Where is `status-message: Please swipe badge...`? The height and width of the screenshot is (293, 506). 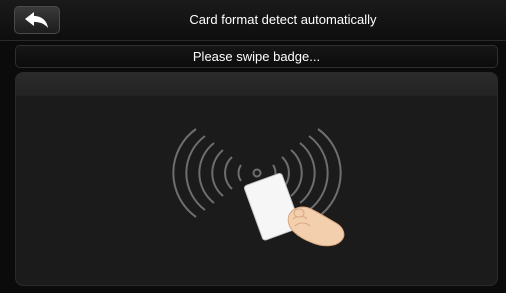
status-message: Please swipe badge... is located at coordinates (256, 56).